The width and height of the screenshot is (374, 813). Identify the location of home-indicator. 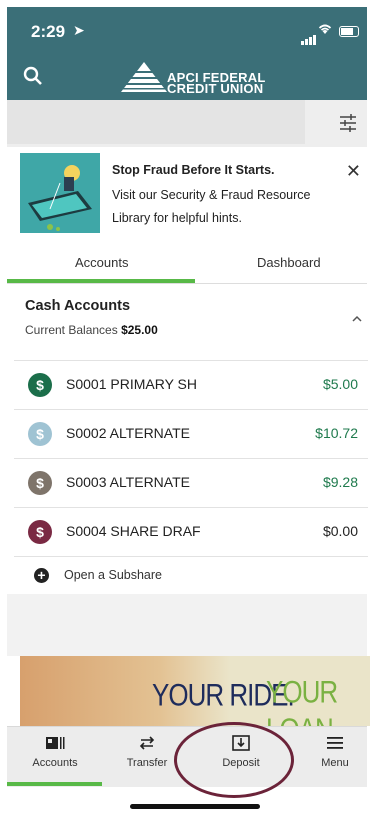
(195, 806).